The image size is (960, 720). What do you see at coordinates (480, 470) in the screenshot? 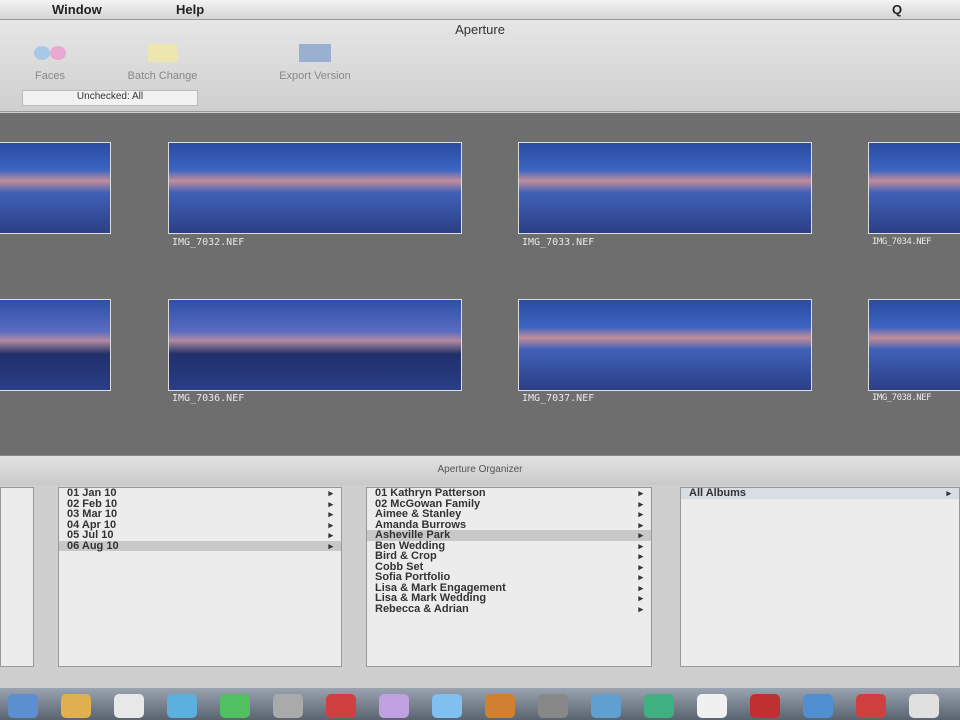
I see `panel-header: Aperture Organizer` at bounding box center [480, 470].